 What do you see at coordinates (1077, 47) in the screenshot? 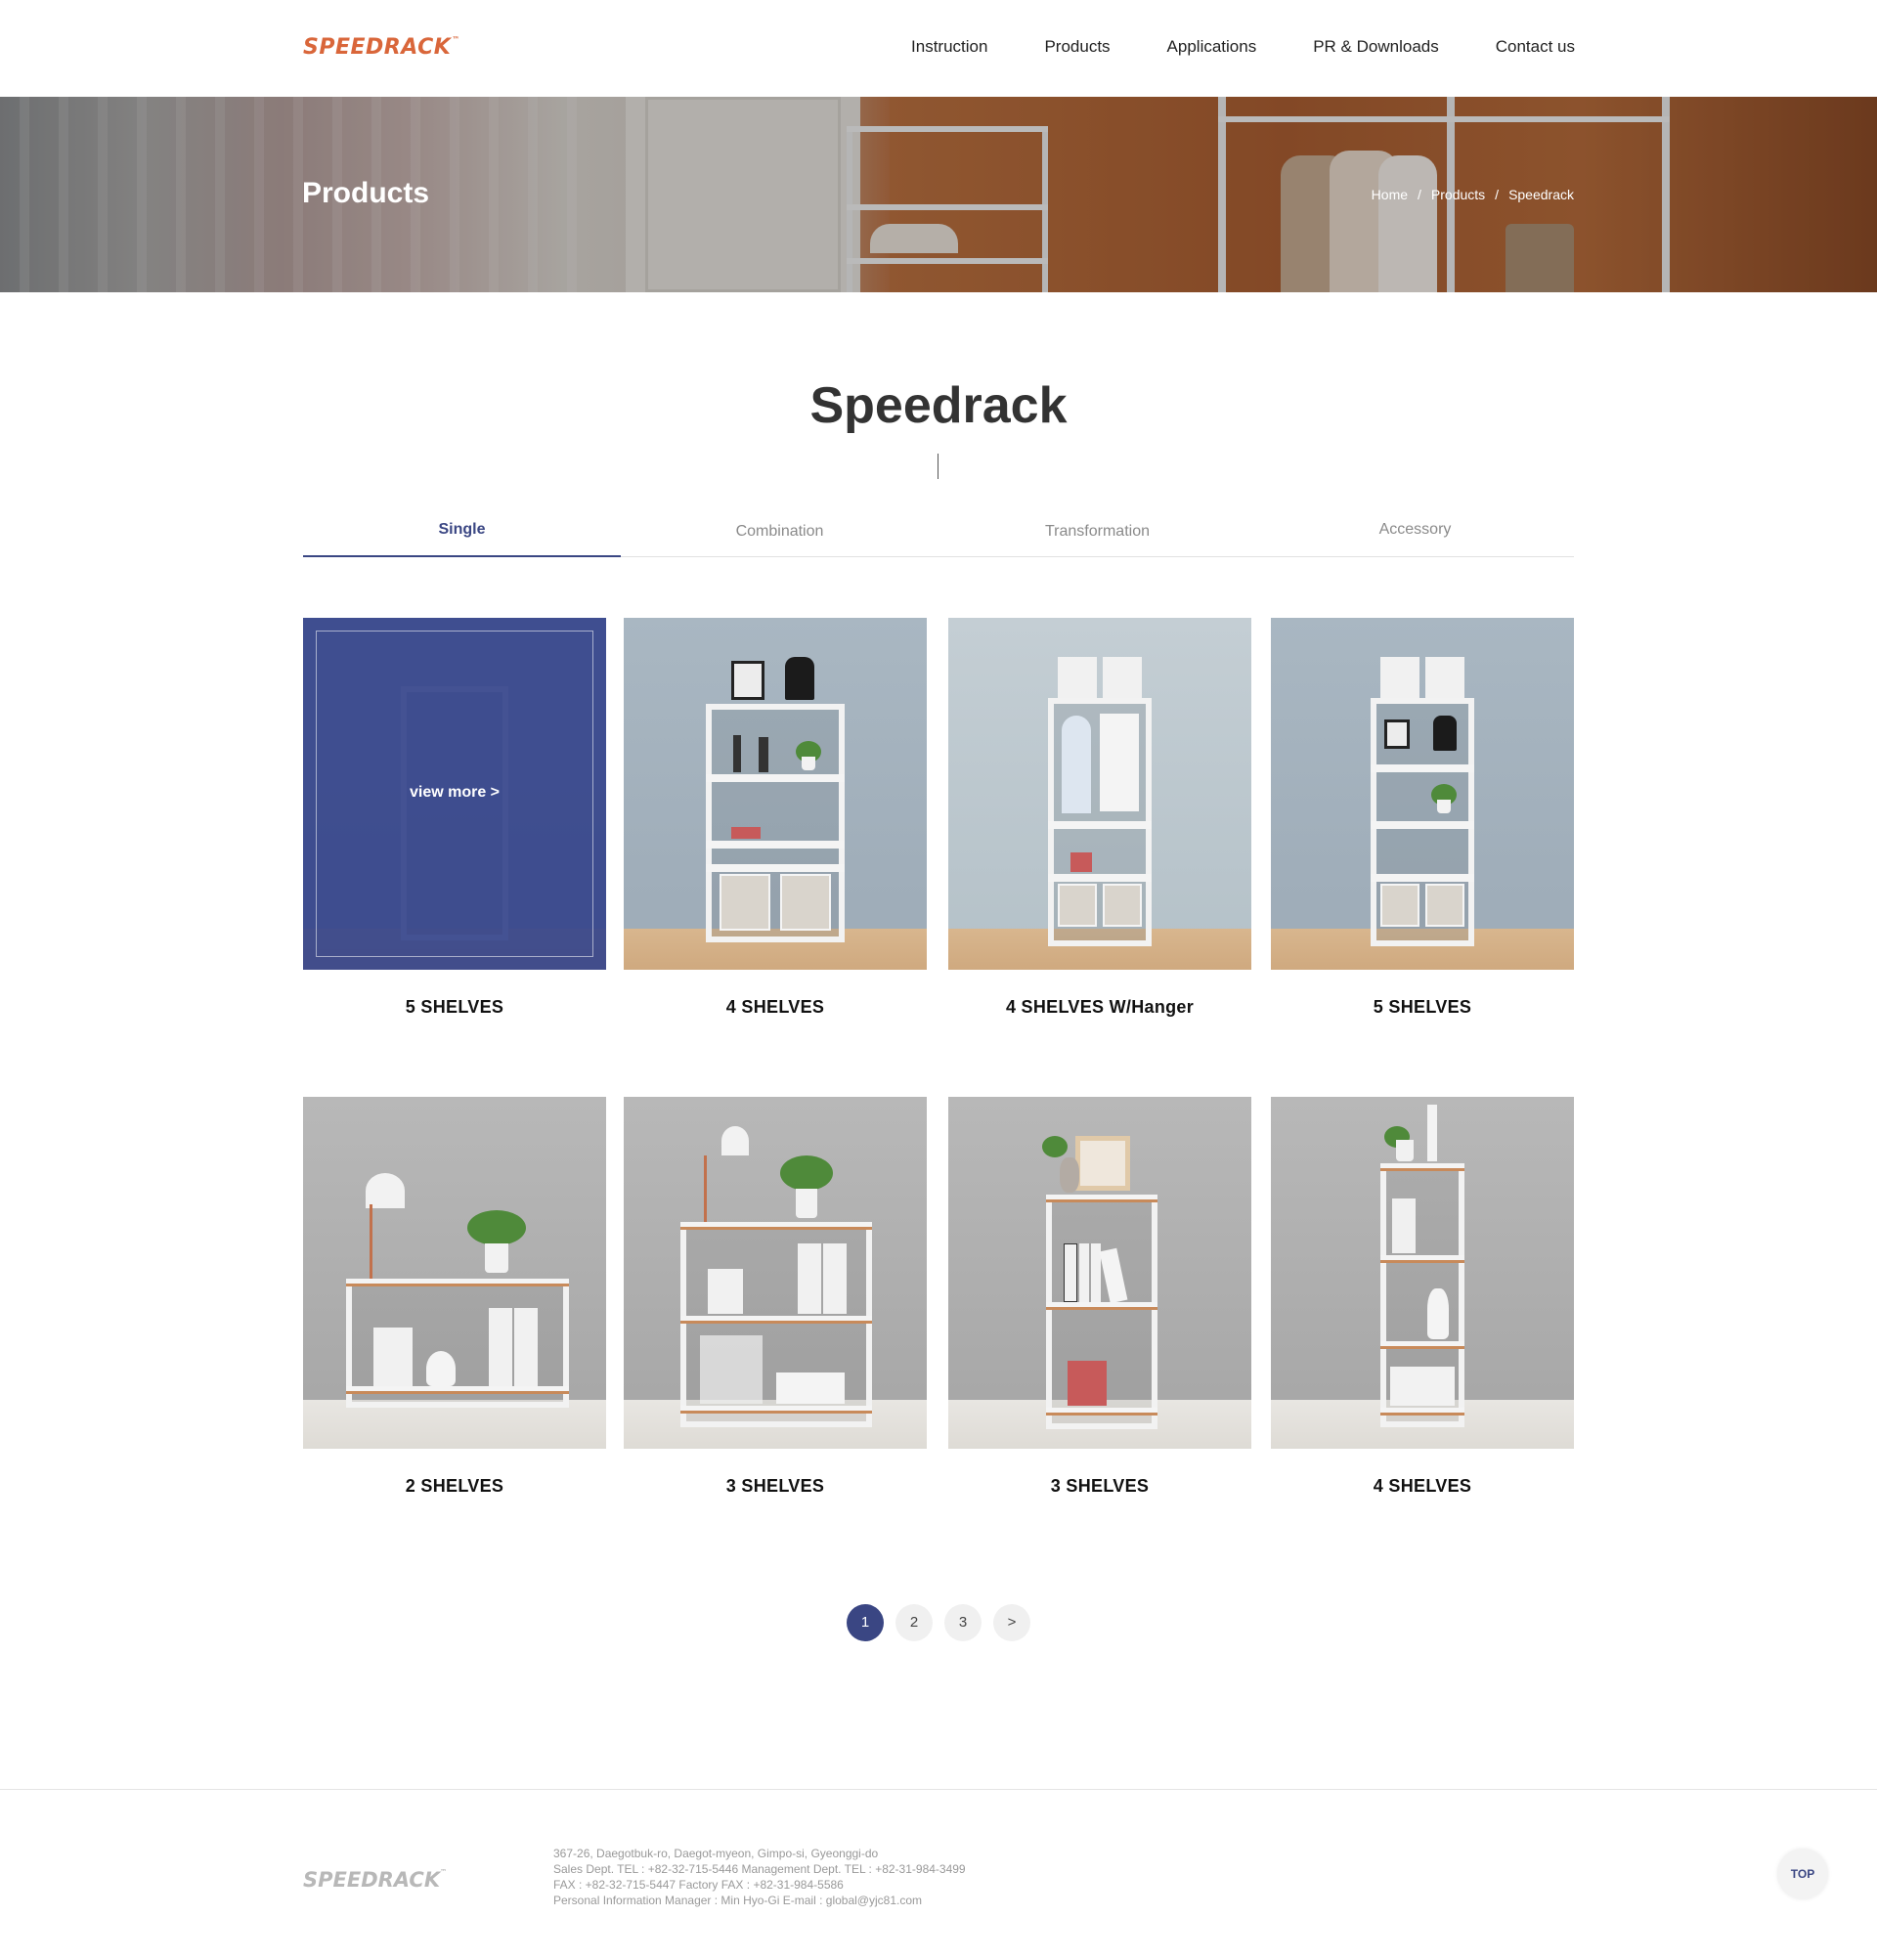
I see `nav-products: Products` at bounding box center [1077, 47].